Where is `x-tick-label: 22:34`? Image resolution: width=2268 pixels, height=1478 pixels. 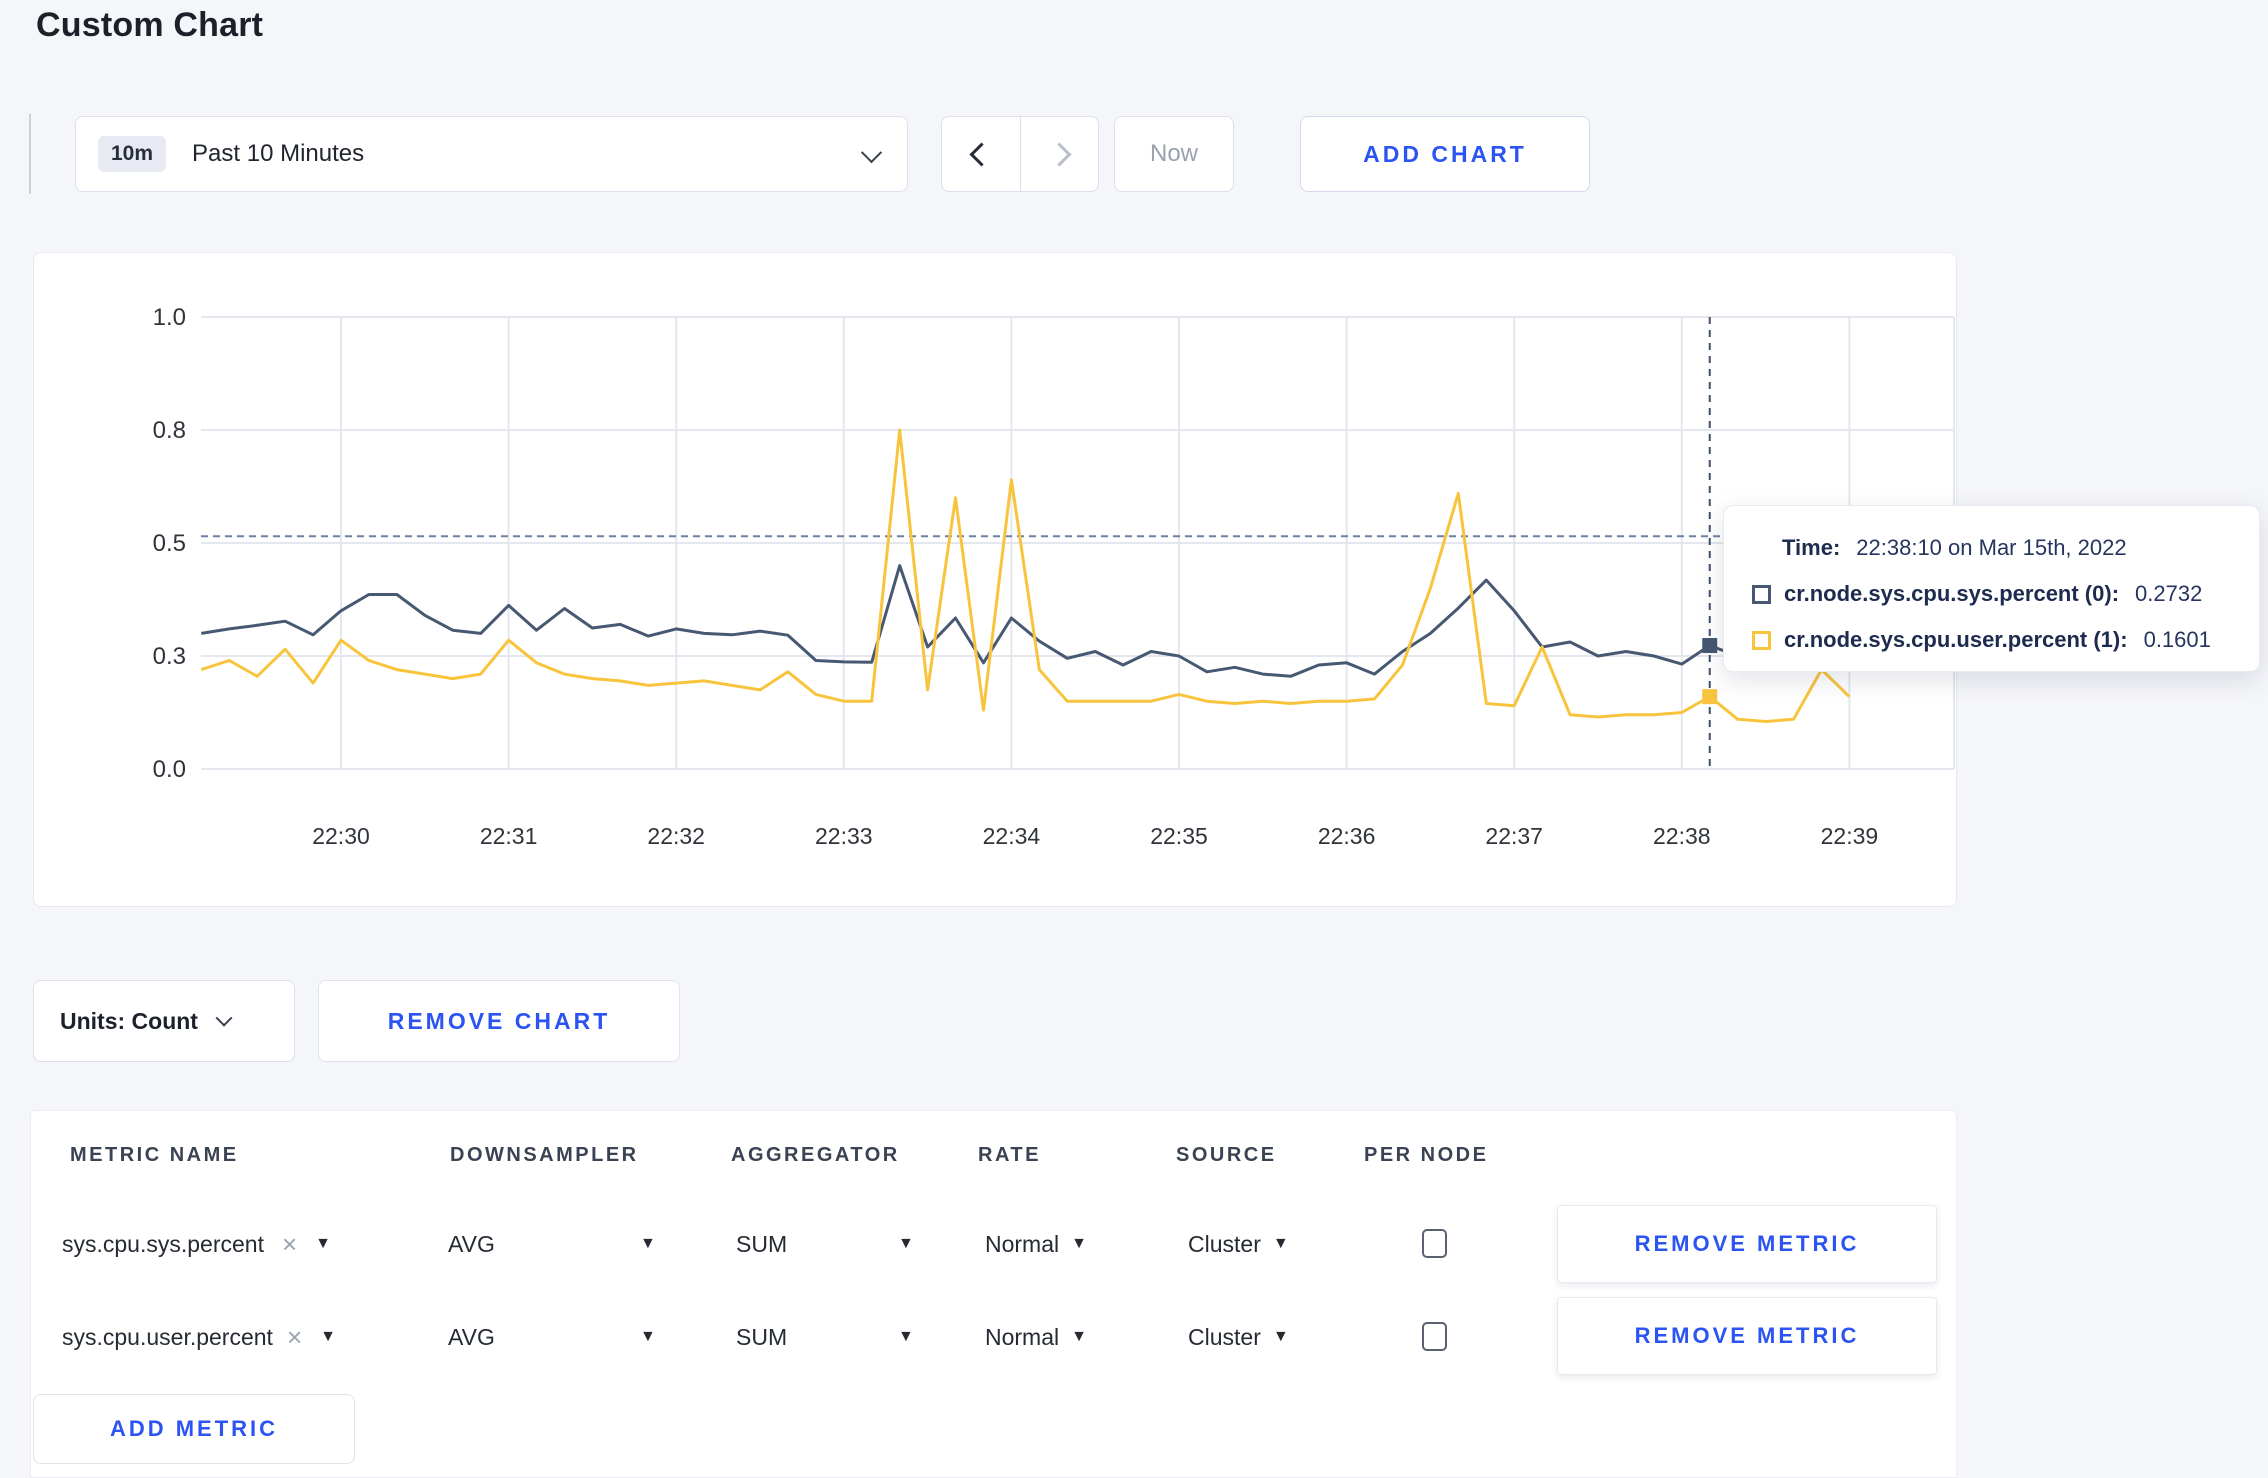 x-tick-label: 22:34 is located at coordinates (1012, 836).